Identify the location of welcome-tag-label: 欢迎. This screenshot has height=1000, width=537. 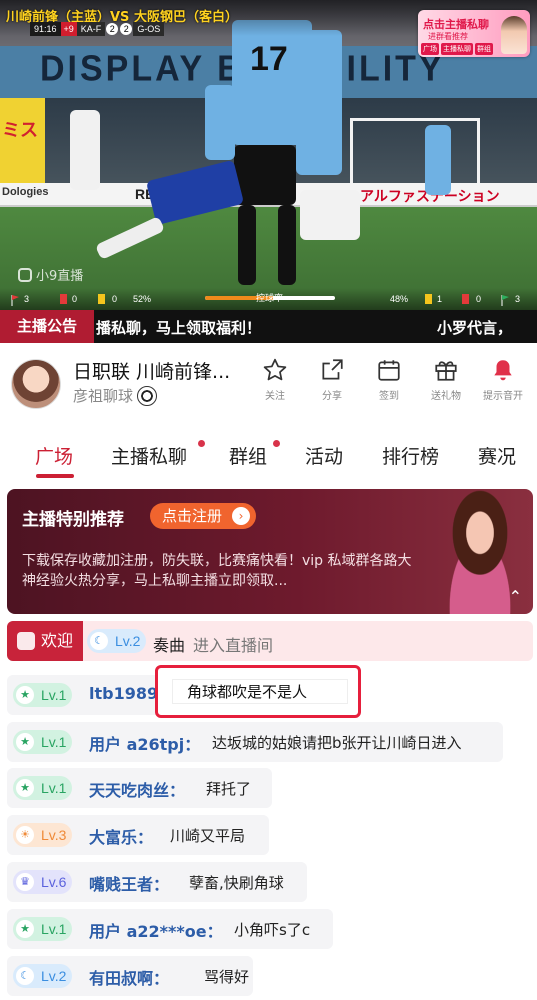
(57, 640).